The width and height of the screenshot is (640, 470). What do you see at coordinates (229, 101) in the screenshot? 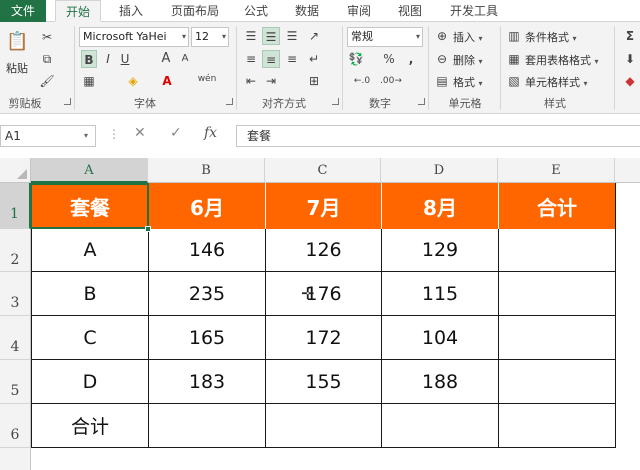
I see `font-launcher-icon` at bounding box center [229, 101].